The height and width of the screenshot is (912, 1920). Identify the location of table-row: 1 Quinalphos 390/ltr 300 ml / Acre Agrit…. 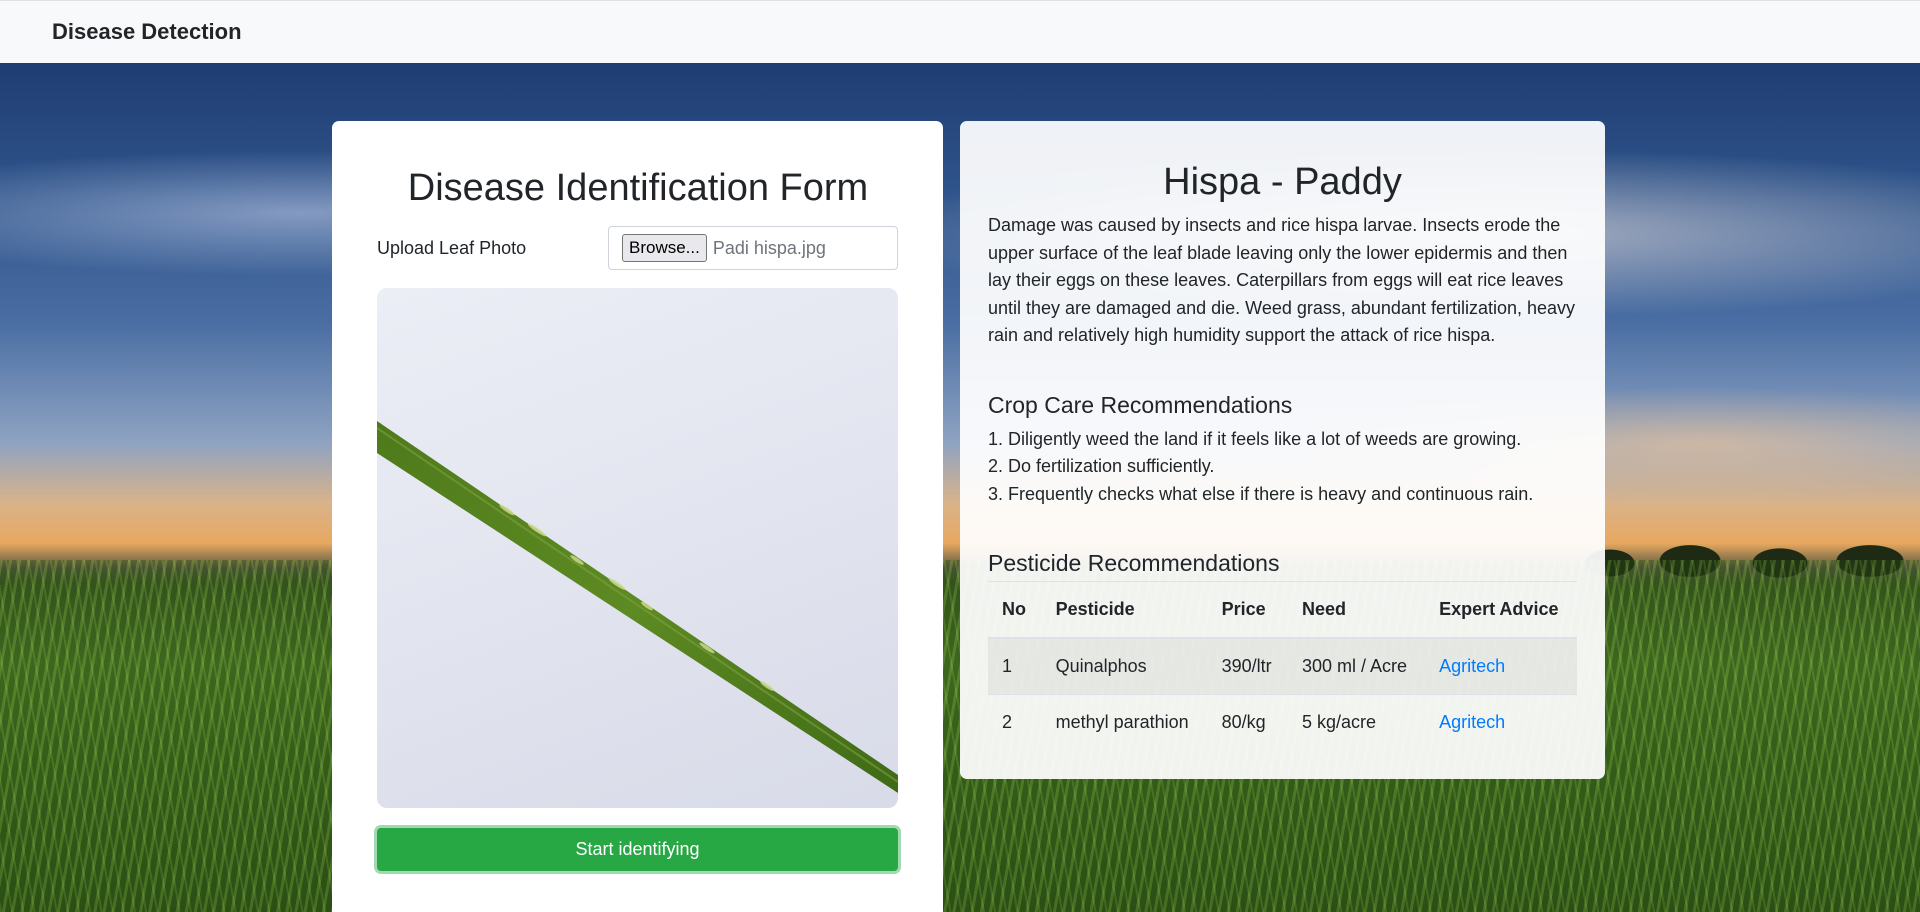
(1282, 666).